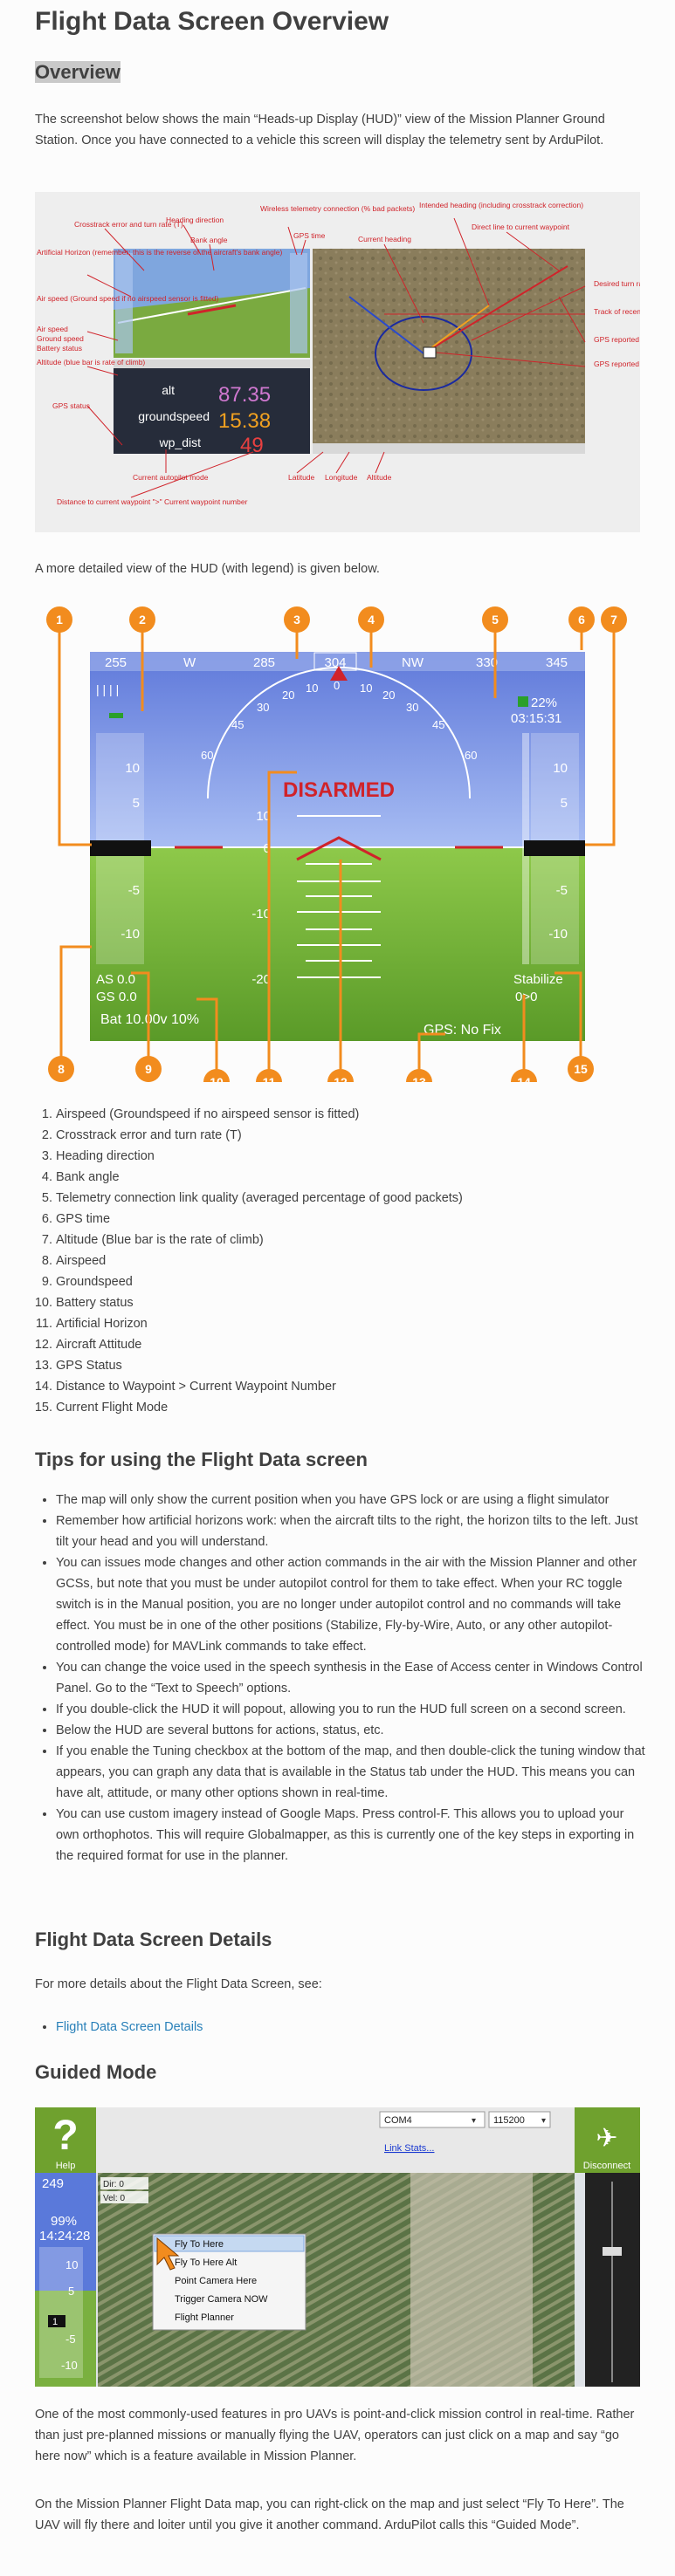 Image resolution: width=675 pixels, height=2576 pixels. What do you see at coordinates (204, 2317) in the screenshot?
I see `menu-flight-planner: Flight Planner` at bounding box center [204, 2317].